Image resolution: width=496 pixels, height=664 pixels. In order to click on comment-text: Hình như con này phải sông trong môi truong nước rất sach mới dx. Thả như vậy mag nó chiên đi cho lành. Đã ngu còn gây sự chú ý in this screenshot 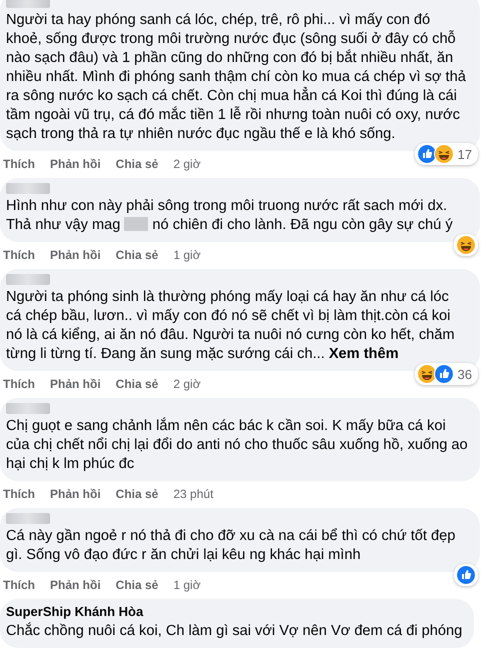, I will do `click(230, 216)`.